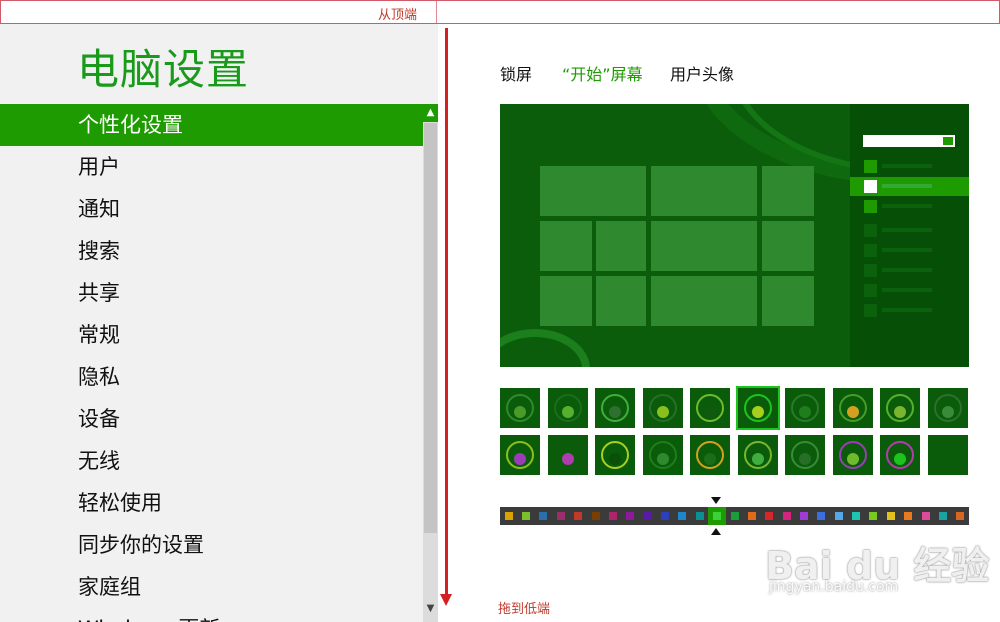 The image size is (1000, 622). What do you see at coordinates (211, 587) in the screenshot?
I see `nav-item: 家庭组` at bounding box center [211, 587].